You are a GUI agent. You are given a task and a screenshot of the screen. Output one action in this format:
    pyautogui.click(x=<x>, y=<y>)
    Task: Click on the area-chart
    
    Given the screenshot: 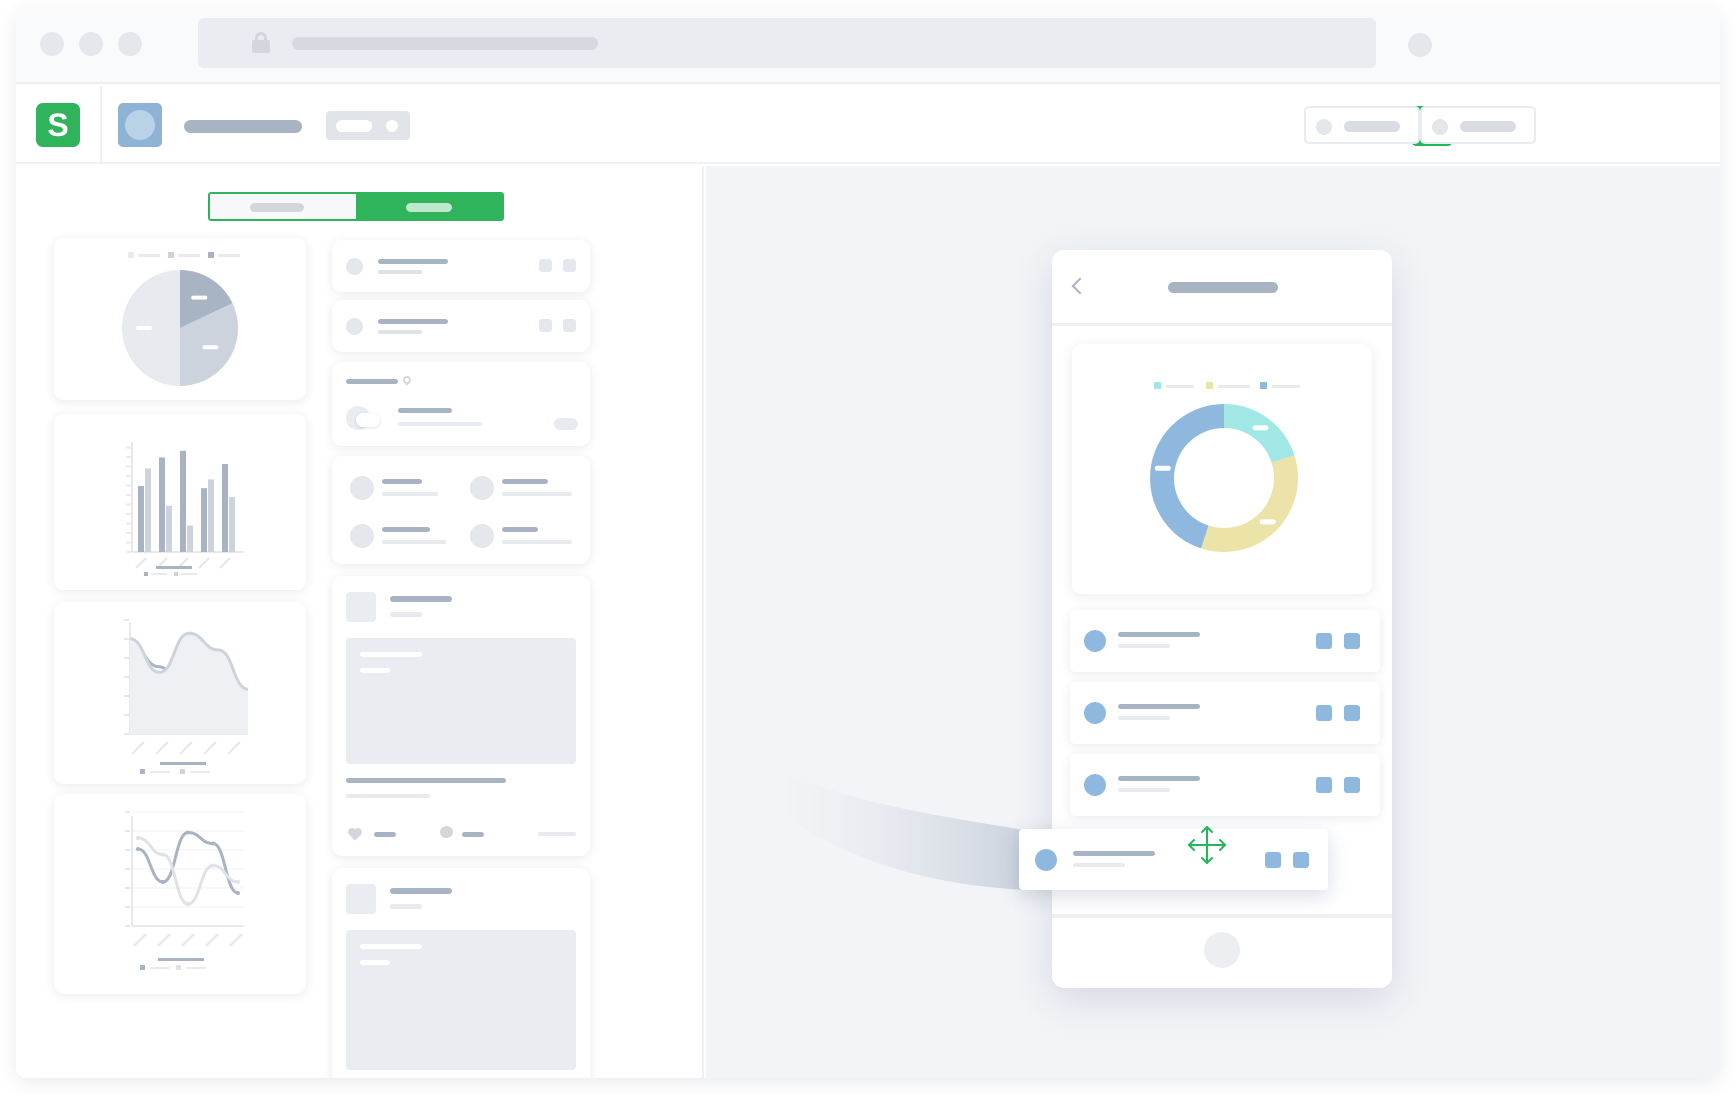 What is the action you would take?
    pyautogui.click(x=186, y=696)
    